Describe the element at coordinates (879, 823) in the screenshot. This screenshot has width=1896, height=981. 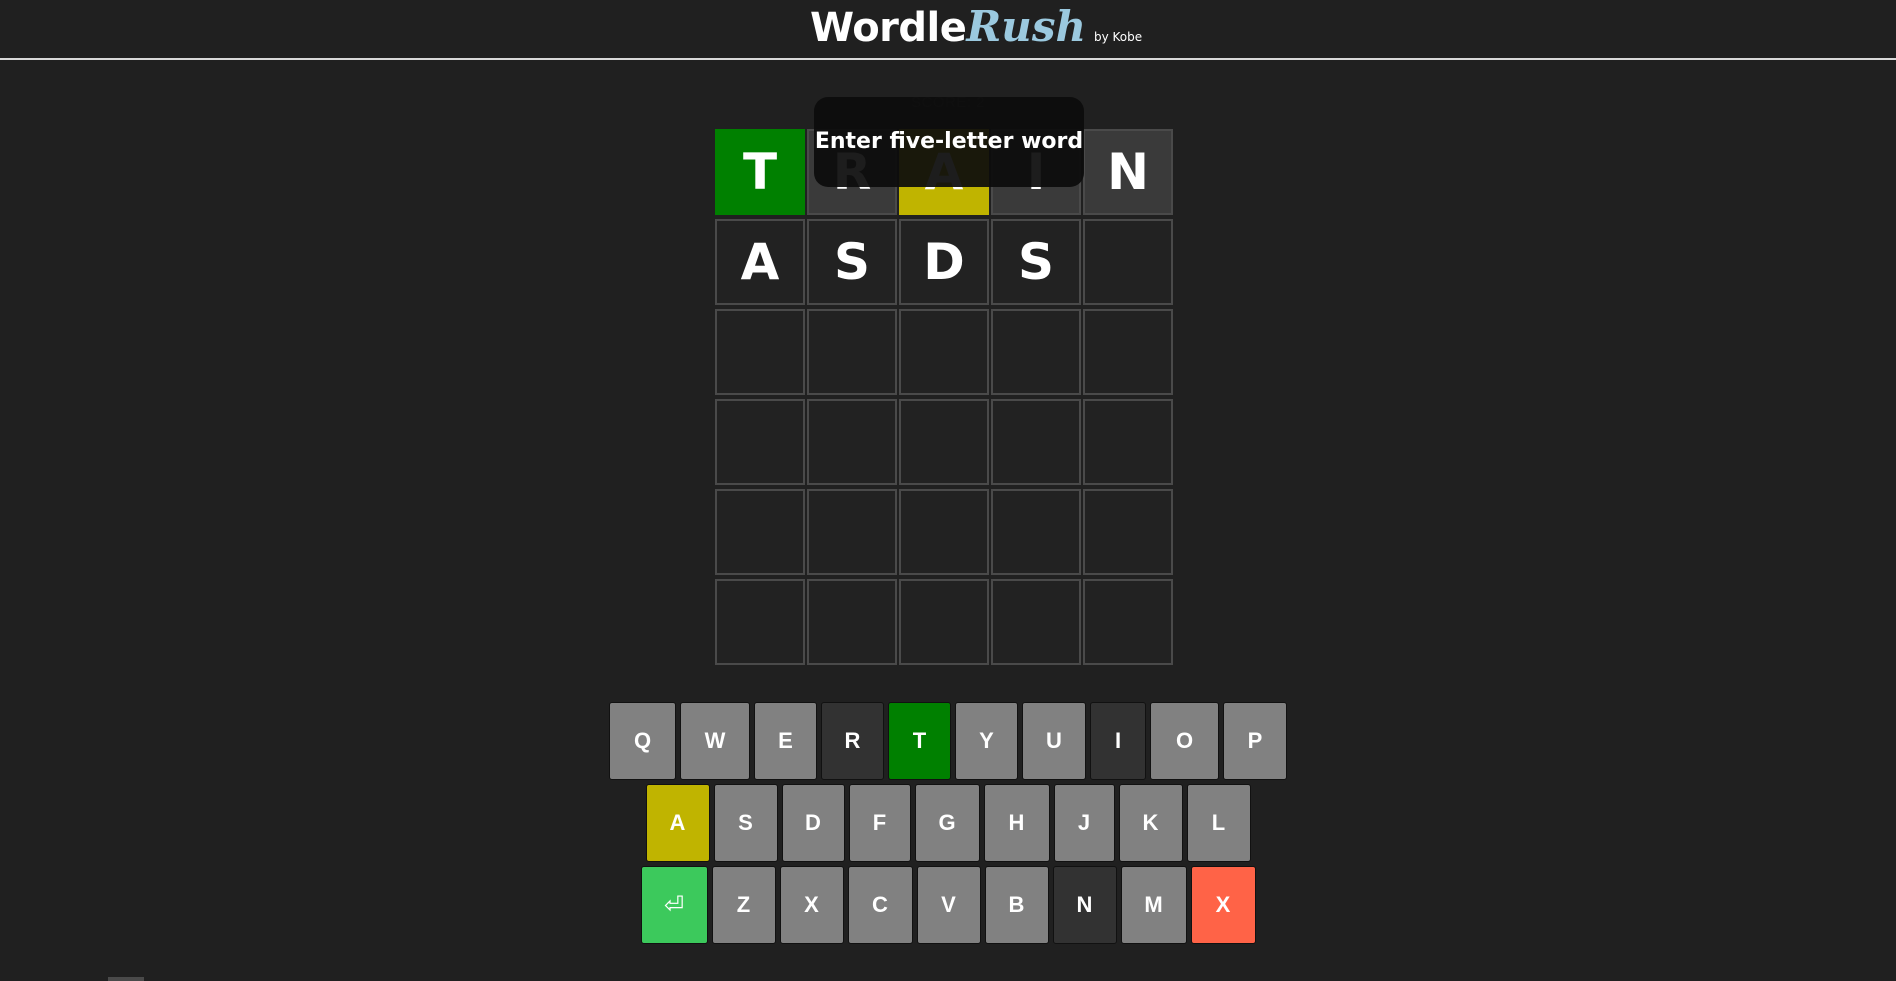
I see `key-f: F` at that location.